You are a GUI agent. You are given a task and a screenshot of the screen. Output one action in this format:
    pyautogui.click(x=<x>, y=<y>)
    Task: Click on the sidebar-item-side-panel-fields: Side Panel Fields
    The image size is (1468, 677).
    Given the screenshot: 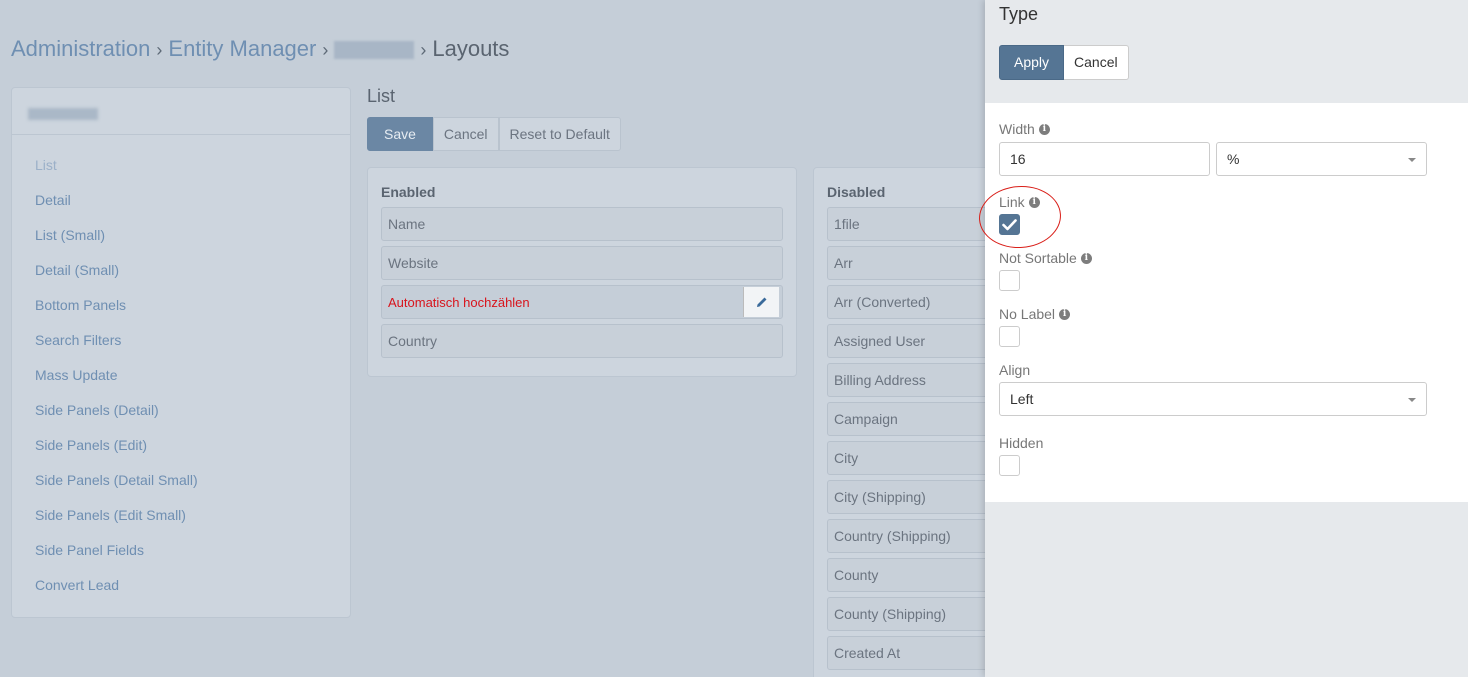 What is the action you would take?
    pyautogui.click(x=181, y=559)
    